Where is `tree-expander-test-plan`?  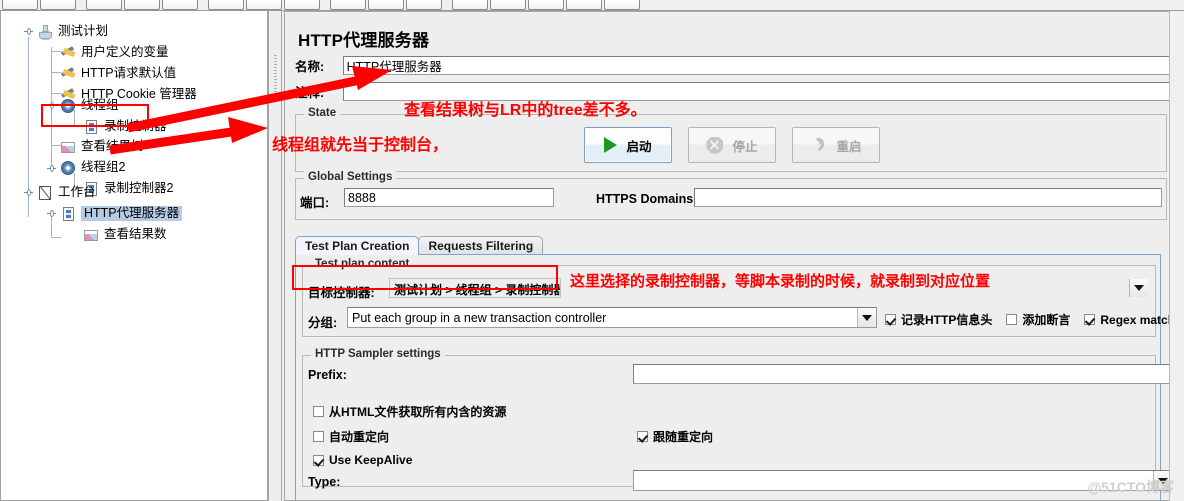 tree-expander-test-plan is located at coordinates (28, 31).